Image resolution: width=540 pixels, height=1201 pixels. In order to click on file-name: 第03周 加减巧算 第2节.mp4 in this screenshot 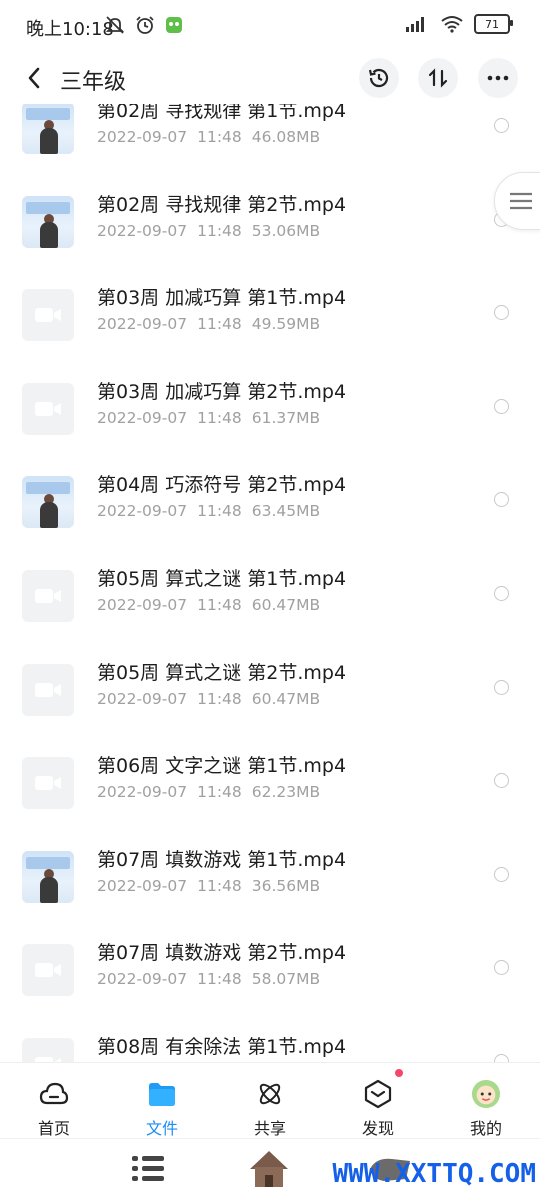, I will do `click(222, 391)`.